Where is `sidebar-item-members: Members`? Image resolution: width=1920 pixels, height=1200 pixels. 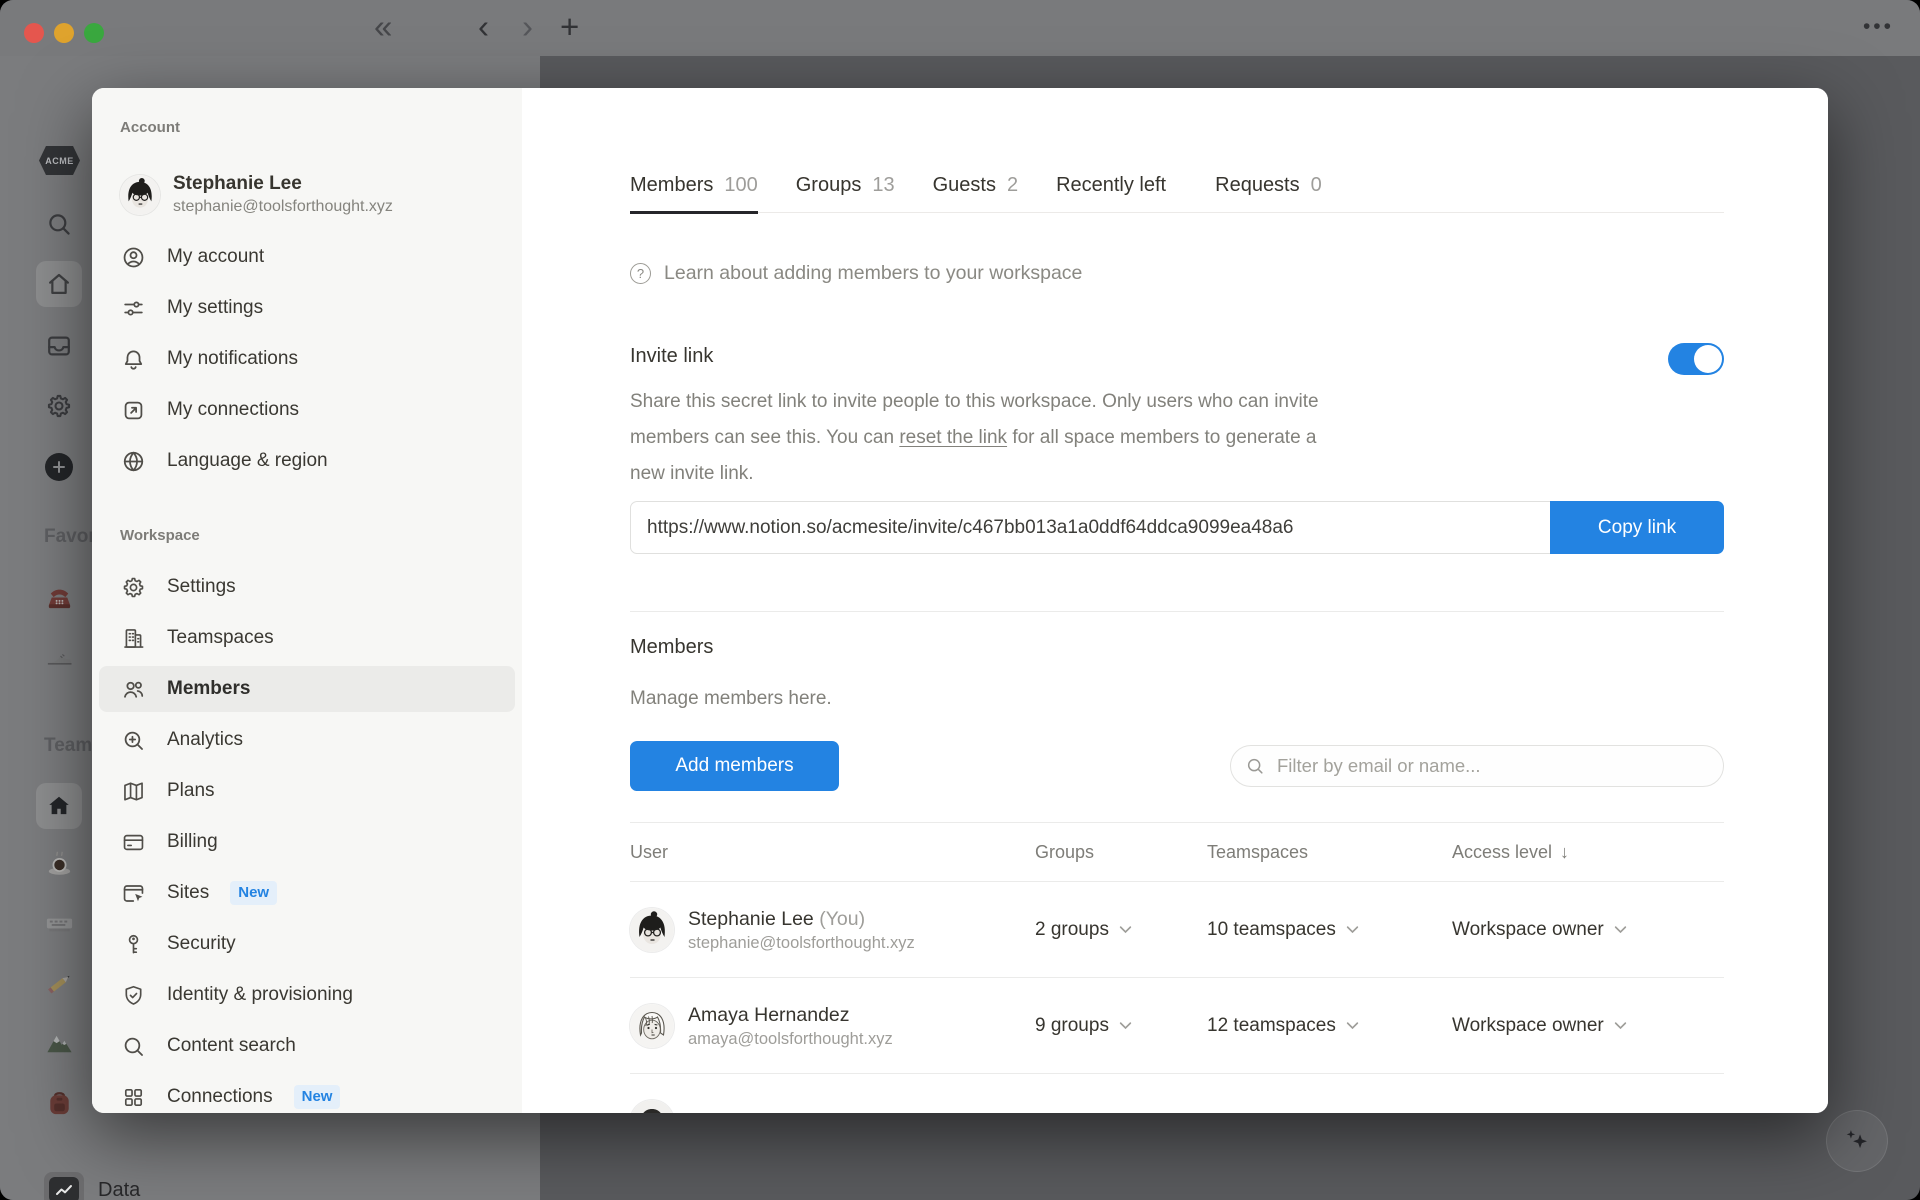 sidebar-item-members: Members is located at coordinates (307, 689).